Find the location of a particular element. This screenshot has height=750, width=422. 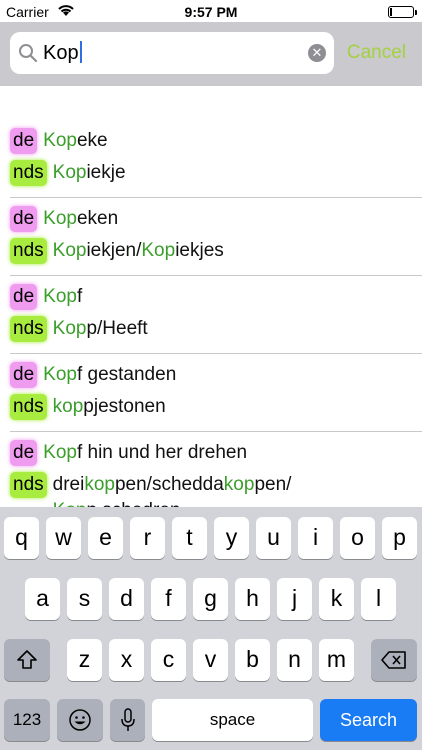

search-key: Search is located at coordinates (368, 720).